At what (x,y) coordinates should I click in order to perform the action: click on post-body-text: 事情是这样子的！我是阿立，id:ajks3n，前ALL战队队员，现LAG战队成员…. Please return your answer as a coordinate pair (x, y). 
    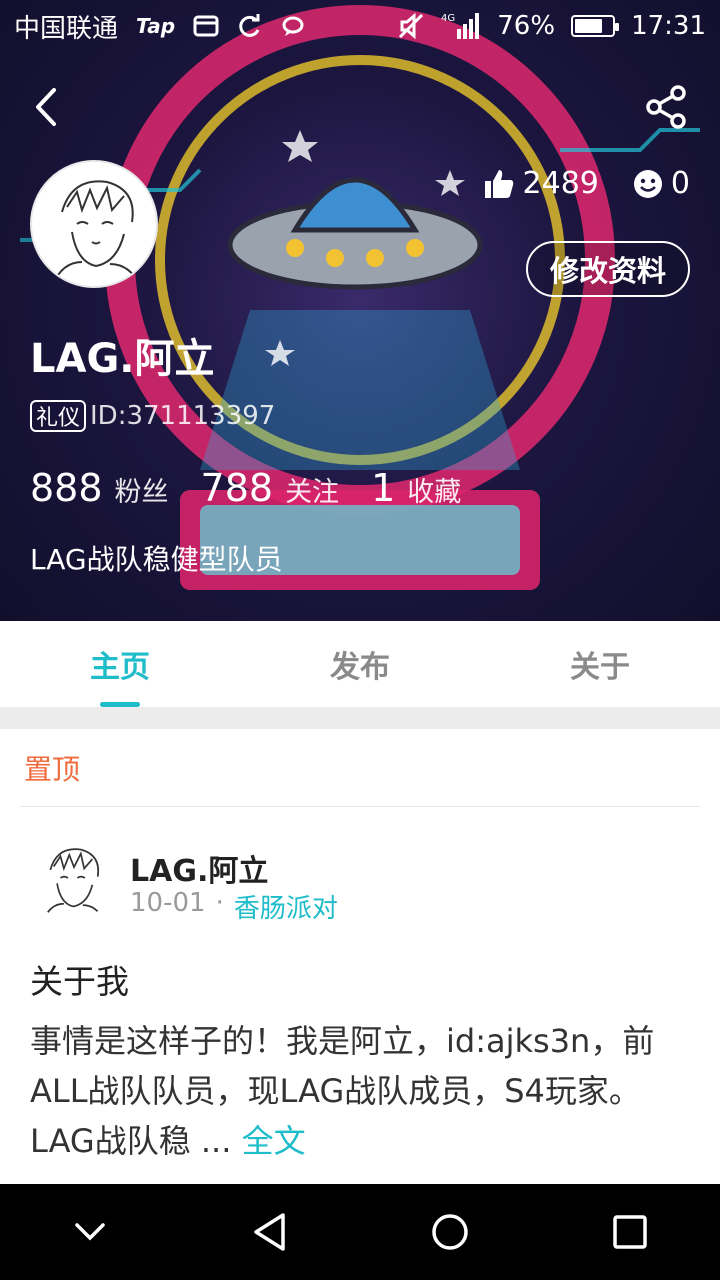
    Looking at the image, I should click on (342, 1091).